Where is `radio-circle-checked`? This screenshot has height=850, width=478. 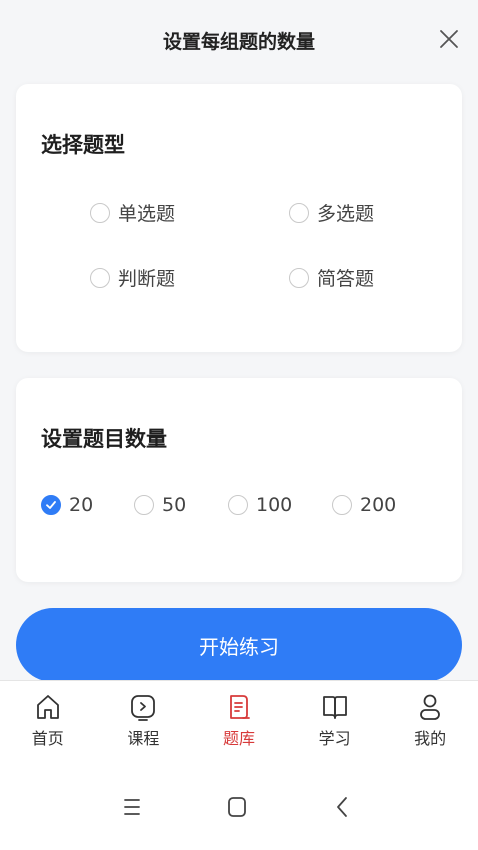 radio-circle-checked is located at coordinates (51, 505).